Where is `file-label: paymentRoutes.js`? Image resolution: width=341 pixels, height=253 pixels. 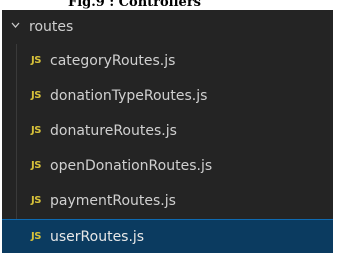 file-label: paymentRoutes.js is located at coordinates (113, 201).